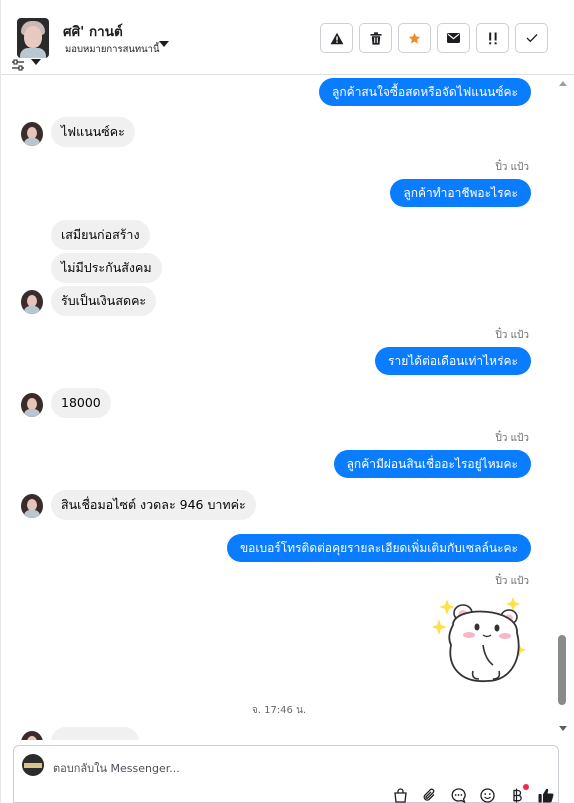 The height and width of the screenshot is (803, 574). I want to click on incoming-message: เสมียนก่อสร้าง, so click(100, 235).